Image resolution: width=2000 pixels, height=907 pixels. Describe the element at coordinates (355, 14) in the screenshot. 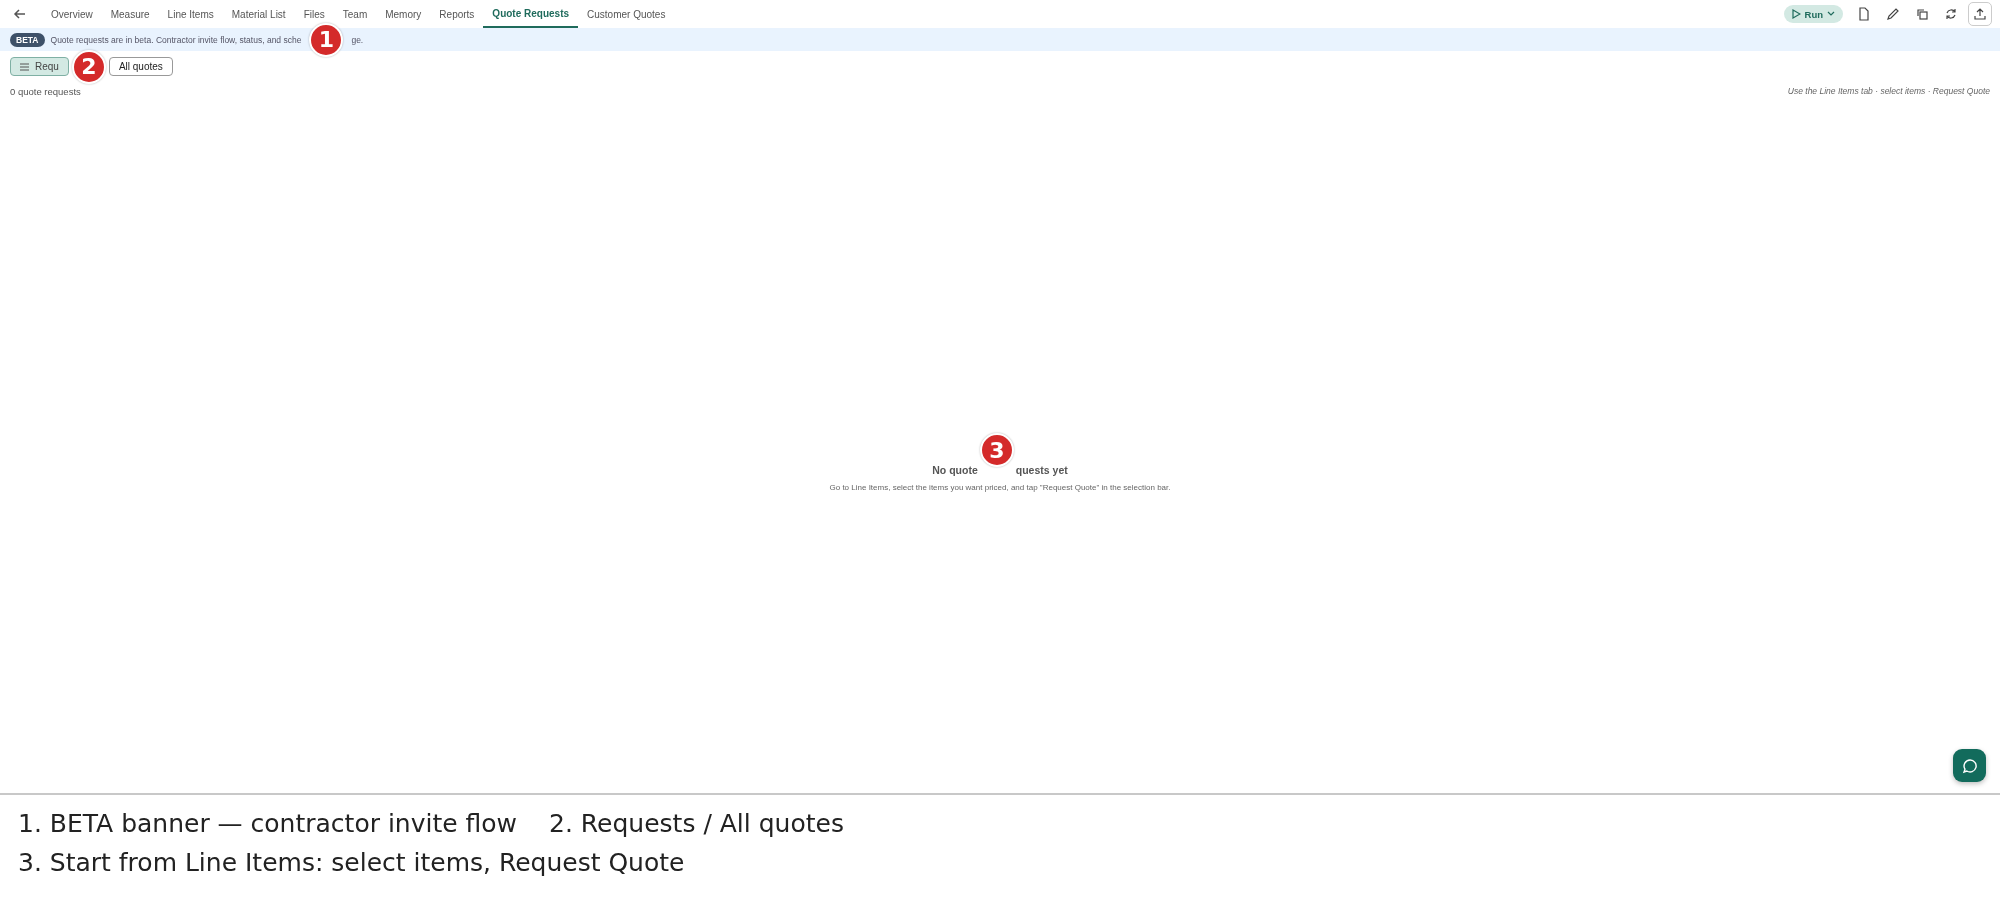

I see `nav-tab: Team` at that location.